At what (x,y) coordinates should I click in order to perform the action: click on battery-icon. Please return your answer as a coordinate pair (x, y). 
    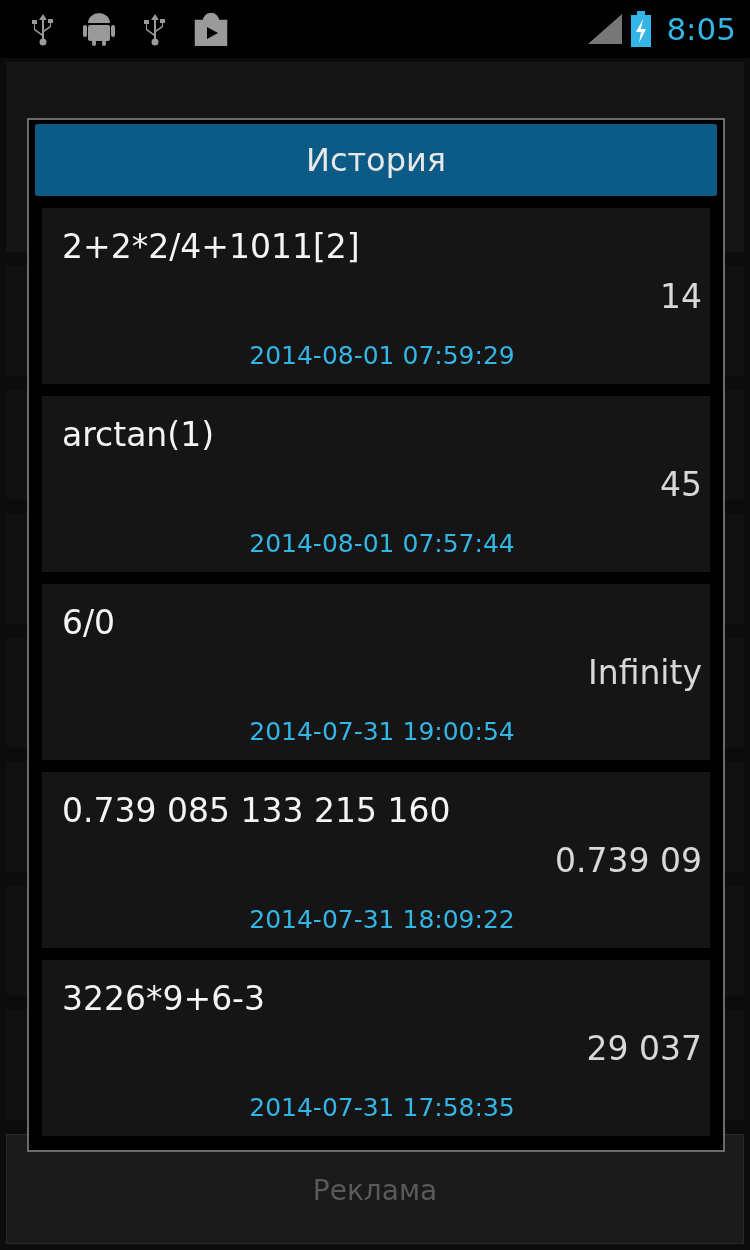
    Looking at the image, I should click on (641, 29).